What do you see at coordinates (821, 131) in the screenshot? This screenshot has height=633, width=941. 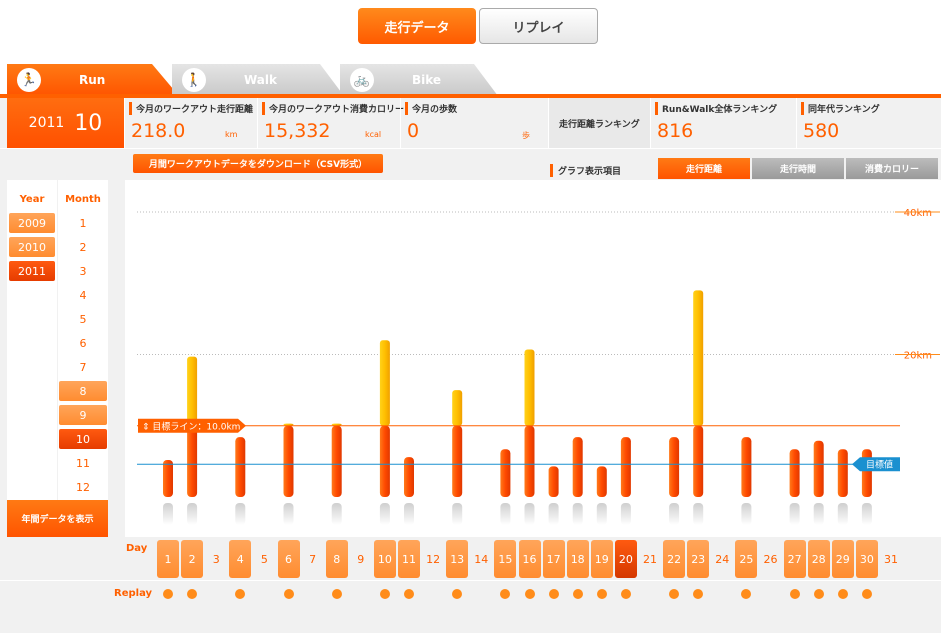 I see `stat-age-ranking-value: 580` at bounding box center [821, 131].